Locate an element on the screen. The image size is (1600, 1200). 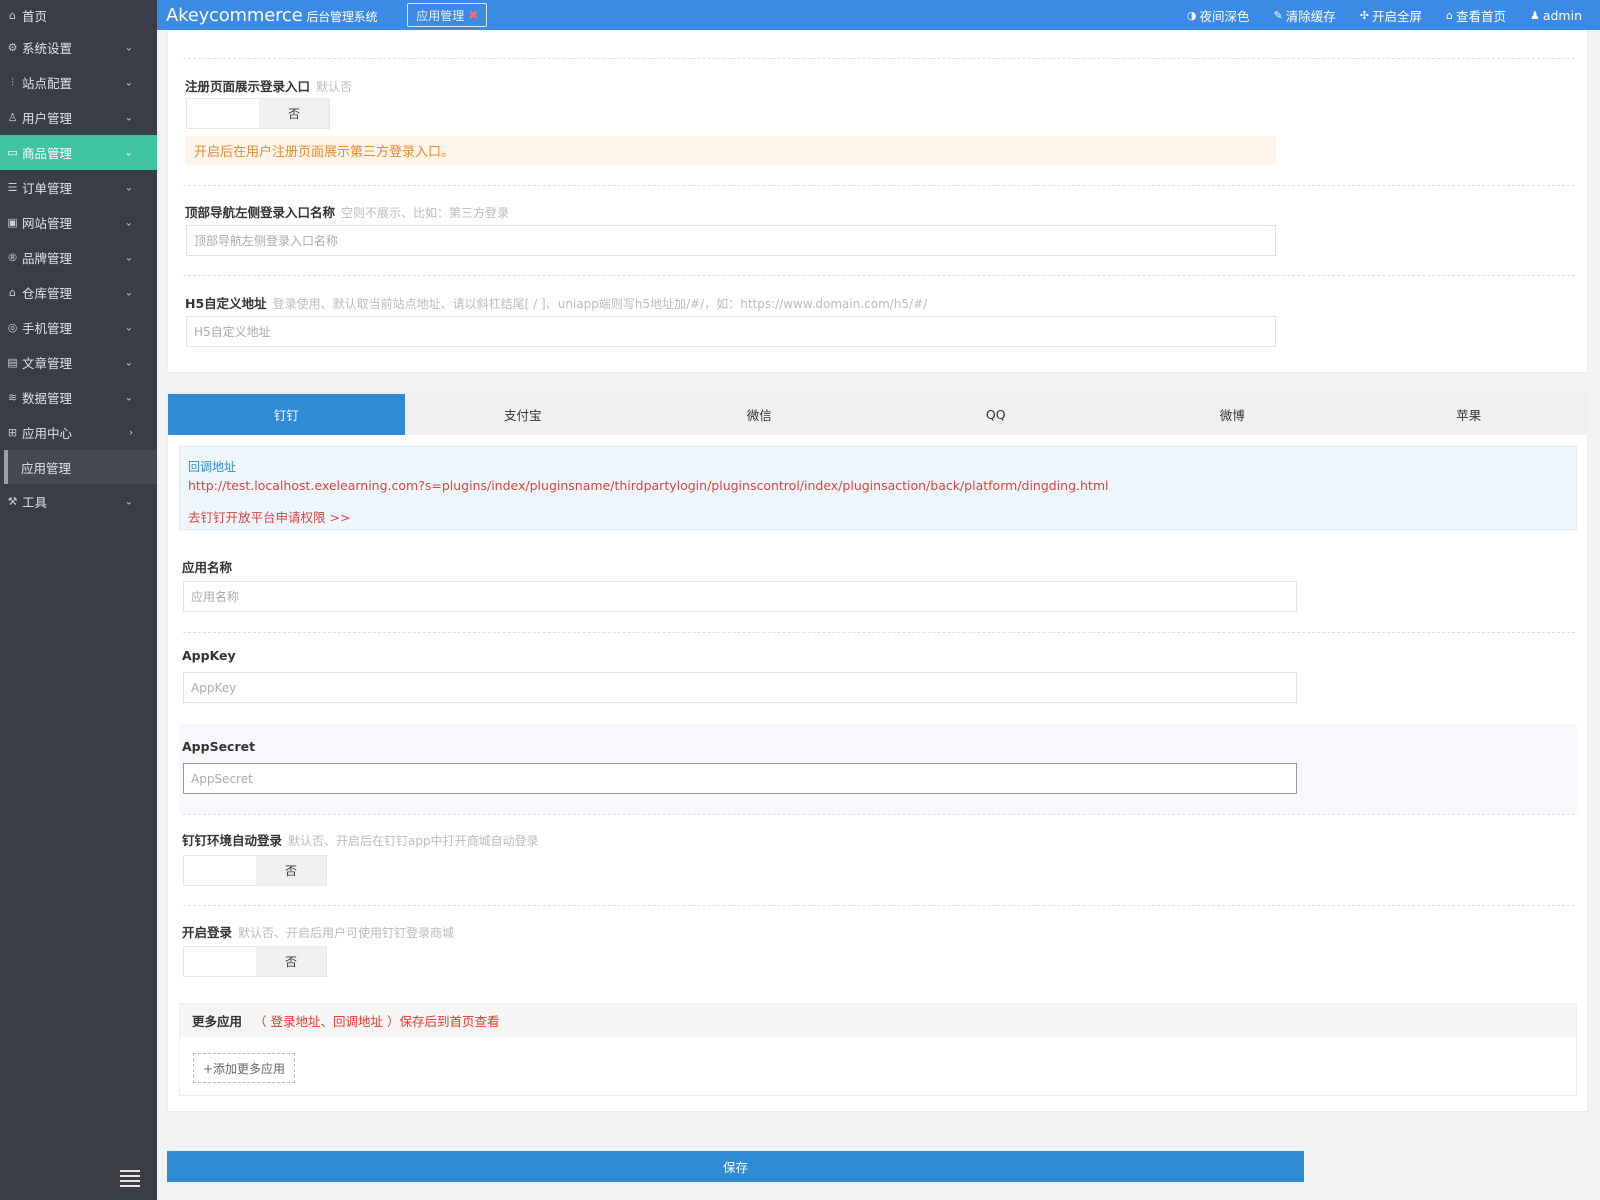
admin-user-menu: ♟ admin is located at coordinates (1556, 15).